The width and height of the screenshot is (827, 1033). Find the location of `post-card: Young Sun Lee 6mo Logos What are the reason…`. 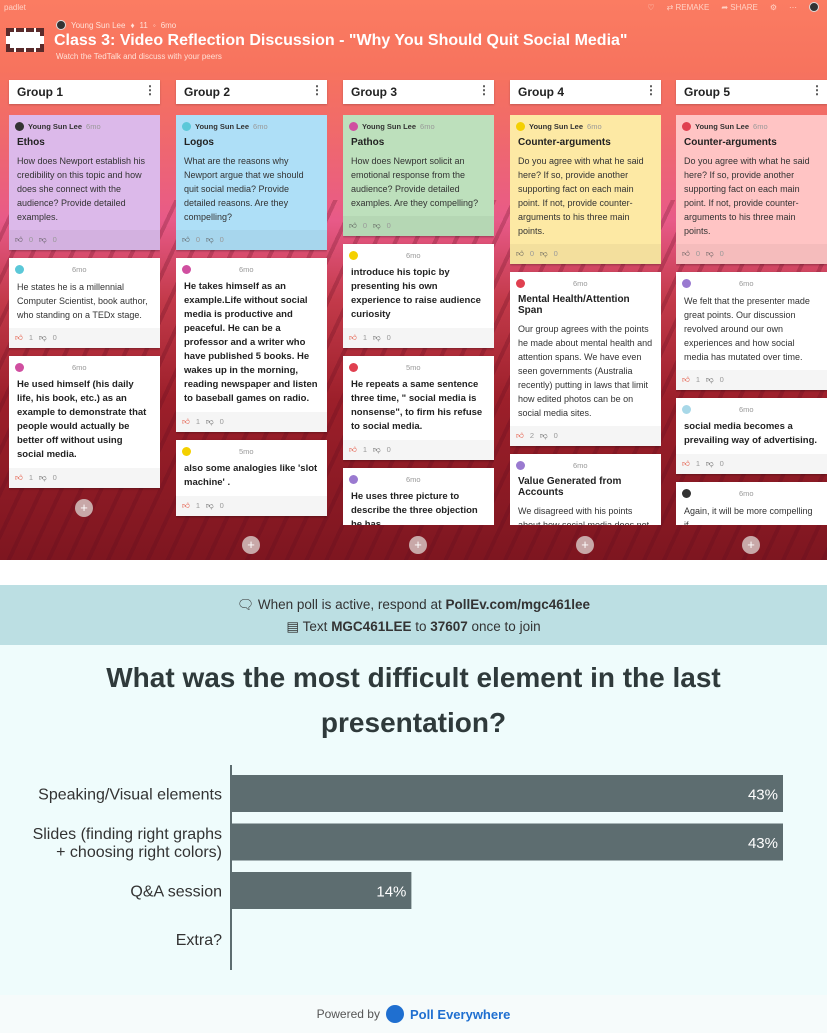

post-card: Young Sun Lee 6mo Logos What are the reason… is located at coordinates (251, 182).